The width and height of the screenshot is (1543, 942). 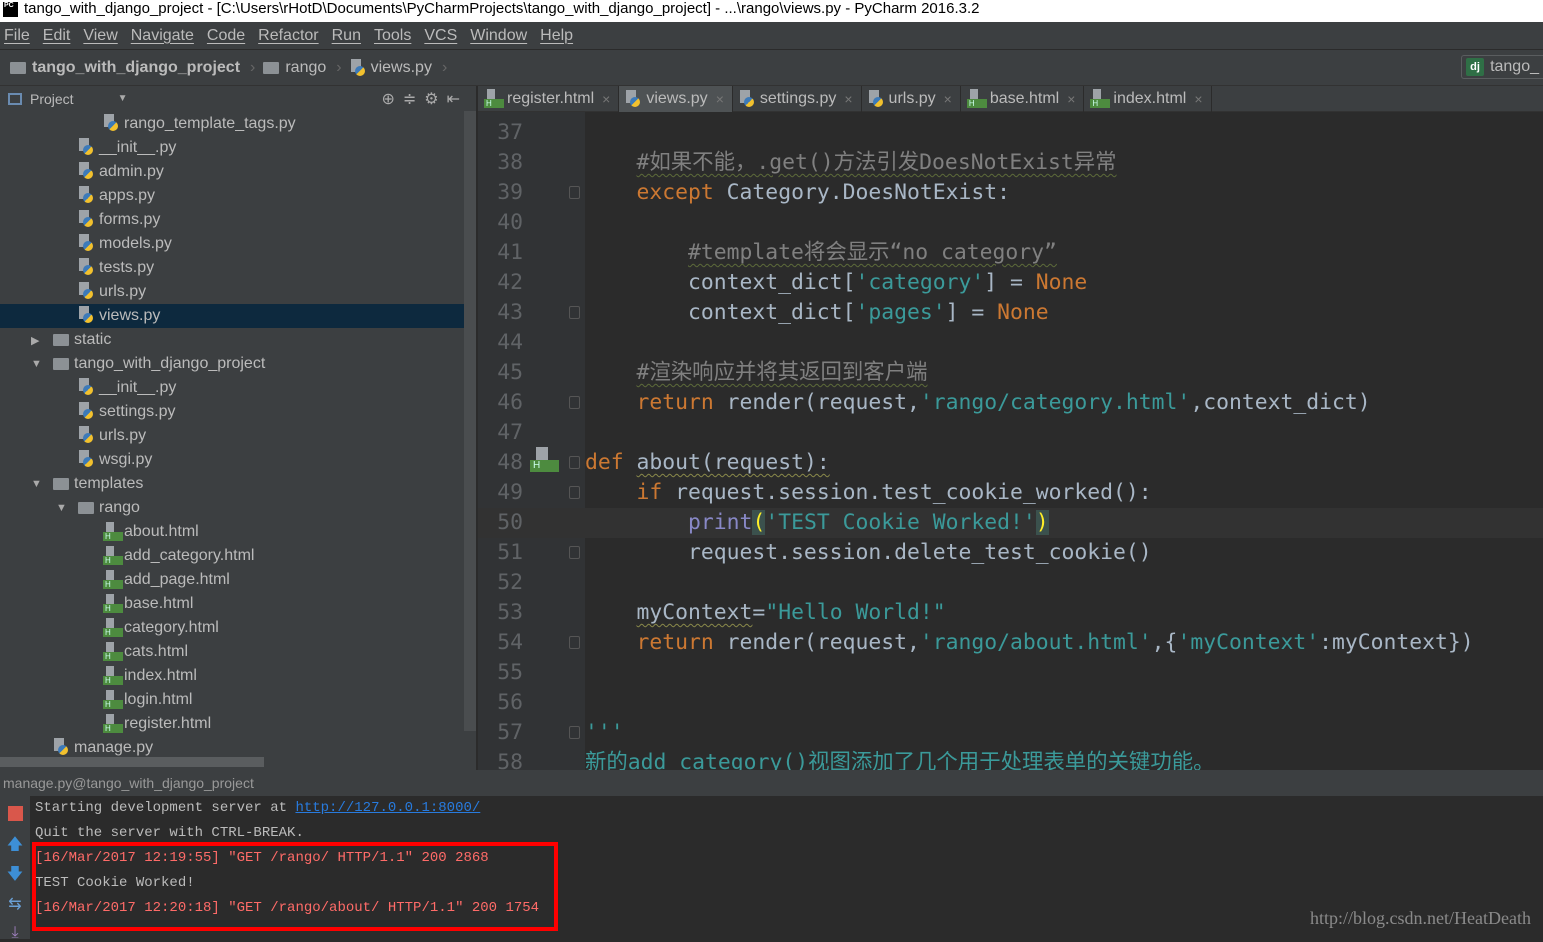 I want to click on tree-item: tests.py, so click(x=232, y=268).